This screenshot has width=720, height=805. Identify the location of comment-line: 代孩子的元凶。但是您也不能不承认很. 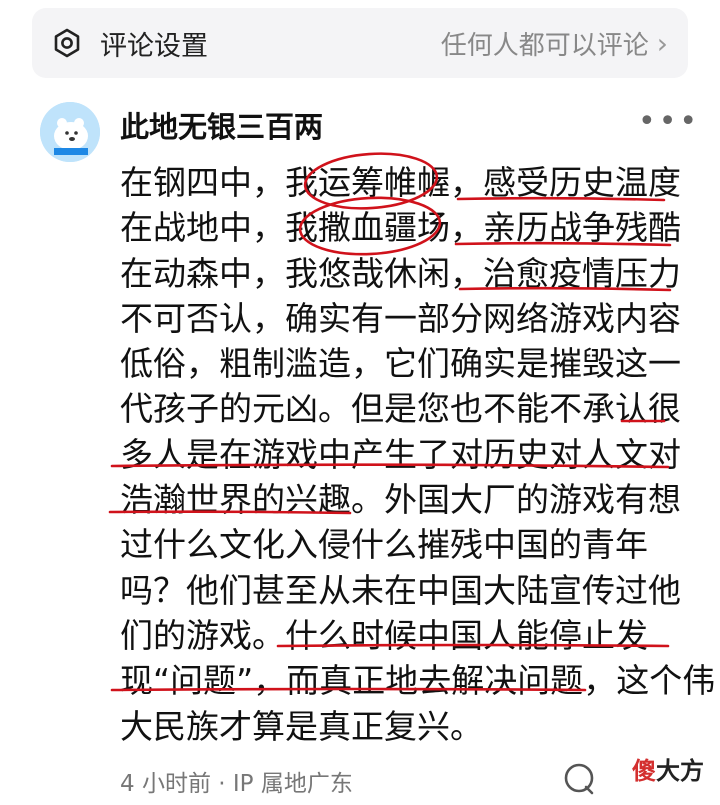
(400, 409).